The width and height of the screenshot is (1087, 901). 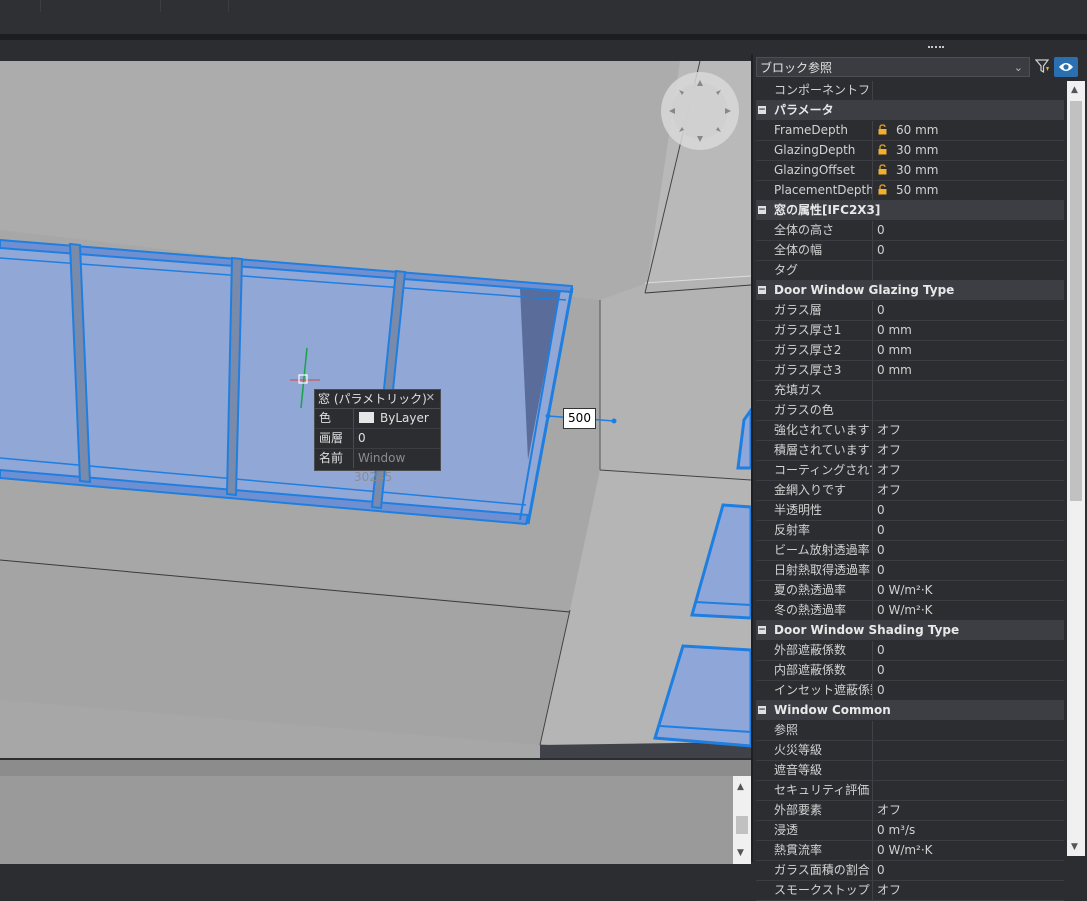 I want to click on close-icon: ✕, so click(x=430, y=397).